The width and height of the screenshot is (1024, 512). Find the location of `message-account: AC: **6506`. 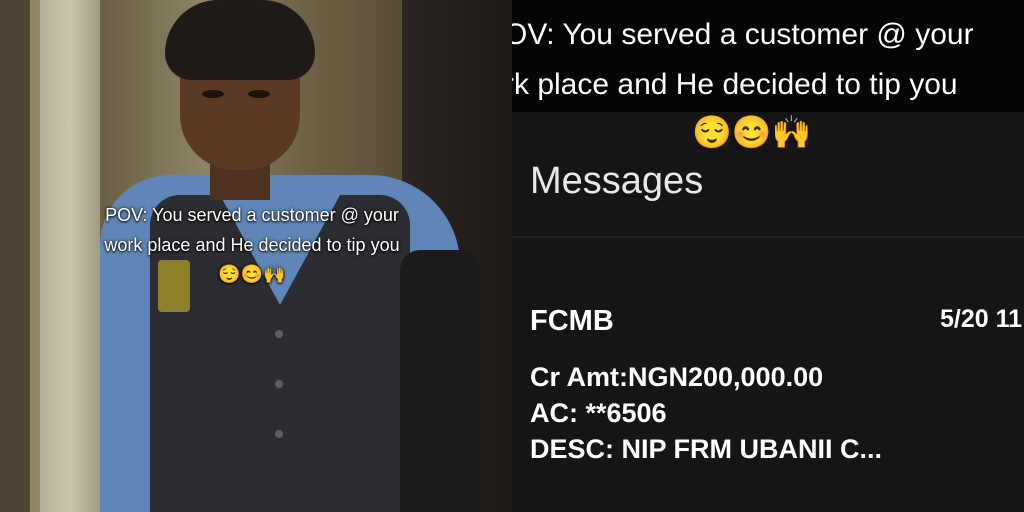

message-account: AC: **6506 is located at coordinates (598, 413).